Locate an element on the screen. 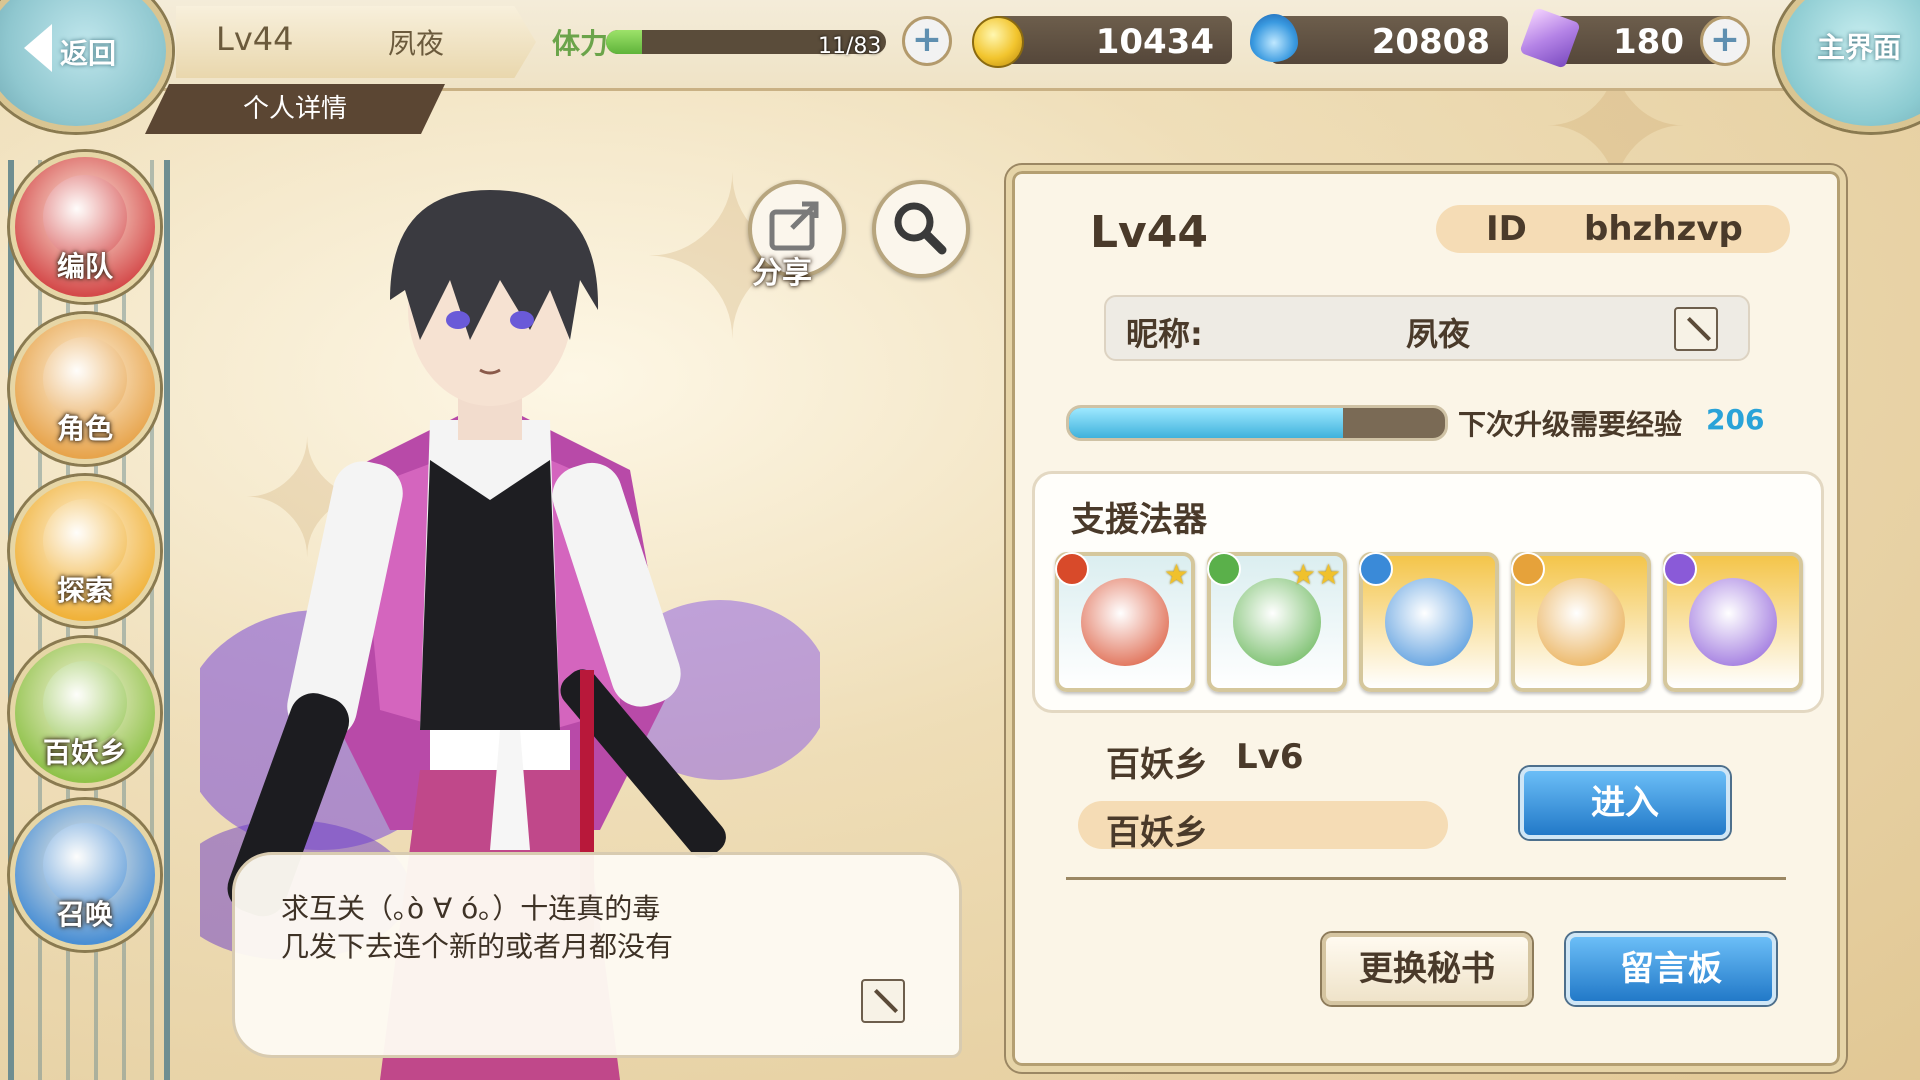  message-line-2: 几发下去连个新的或者月都没有 is located at coordinates (477, 946).